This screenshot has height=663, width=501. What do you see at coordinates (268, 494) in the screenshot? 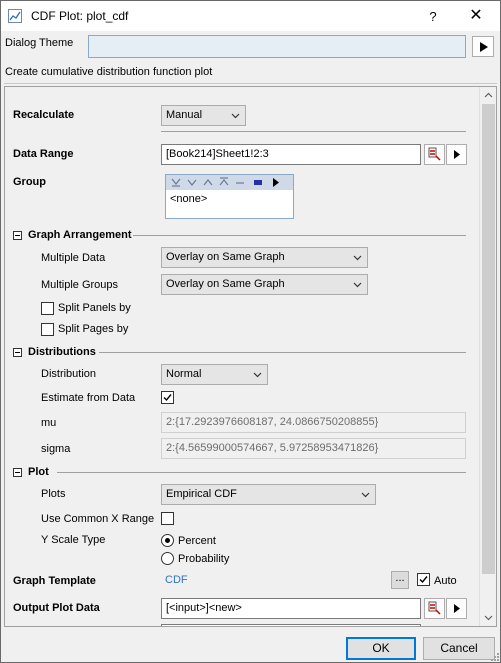
I see `plots-dropdown: Empirical CDF` at bounding box center [268, 494].